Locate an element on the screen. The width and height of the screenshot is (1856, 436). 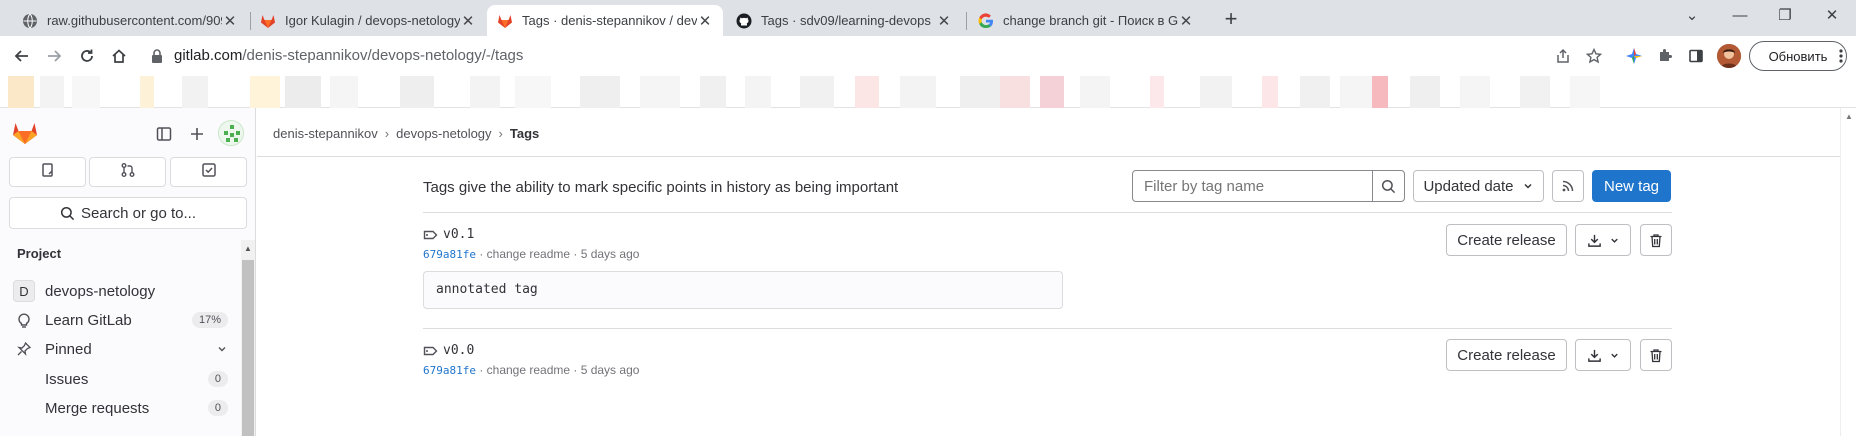
tab-search-icon: ⌄ is located at coordinates (1692, 16).